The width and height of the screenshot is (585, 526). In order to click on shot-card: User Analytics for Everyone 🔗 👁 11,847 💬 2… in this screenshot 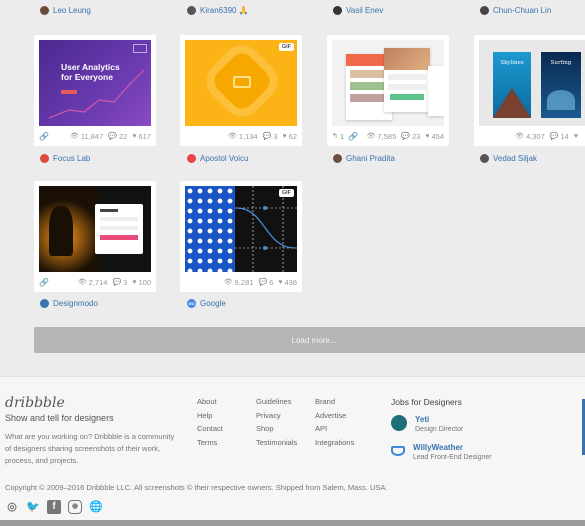, I will do `click(95, 90)`.